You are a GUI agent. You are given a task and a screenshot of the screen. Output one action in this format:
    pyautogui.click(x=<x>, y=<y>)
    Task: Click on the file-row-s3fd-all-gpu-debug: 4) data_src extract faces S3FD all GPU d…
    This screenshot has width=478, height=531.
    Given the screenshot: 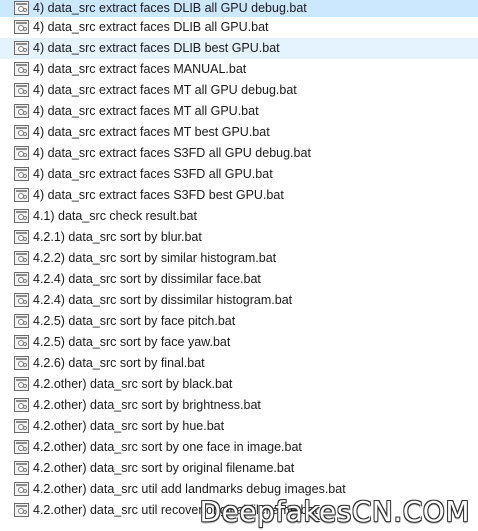 What is the action you would take?
    pyautogui.click(x=239, y=153)
    